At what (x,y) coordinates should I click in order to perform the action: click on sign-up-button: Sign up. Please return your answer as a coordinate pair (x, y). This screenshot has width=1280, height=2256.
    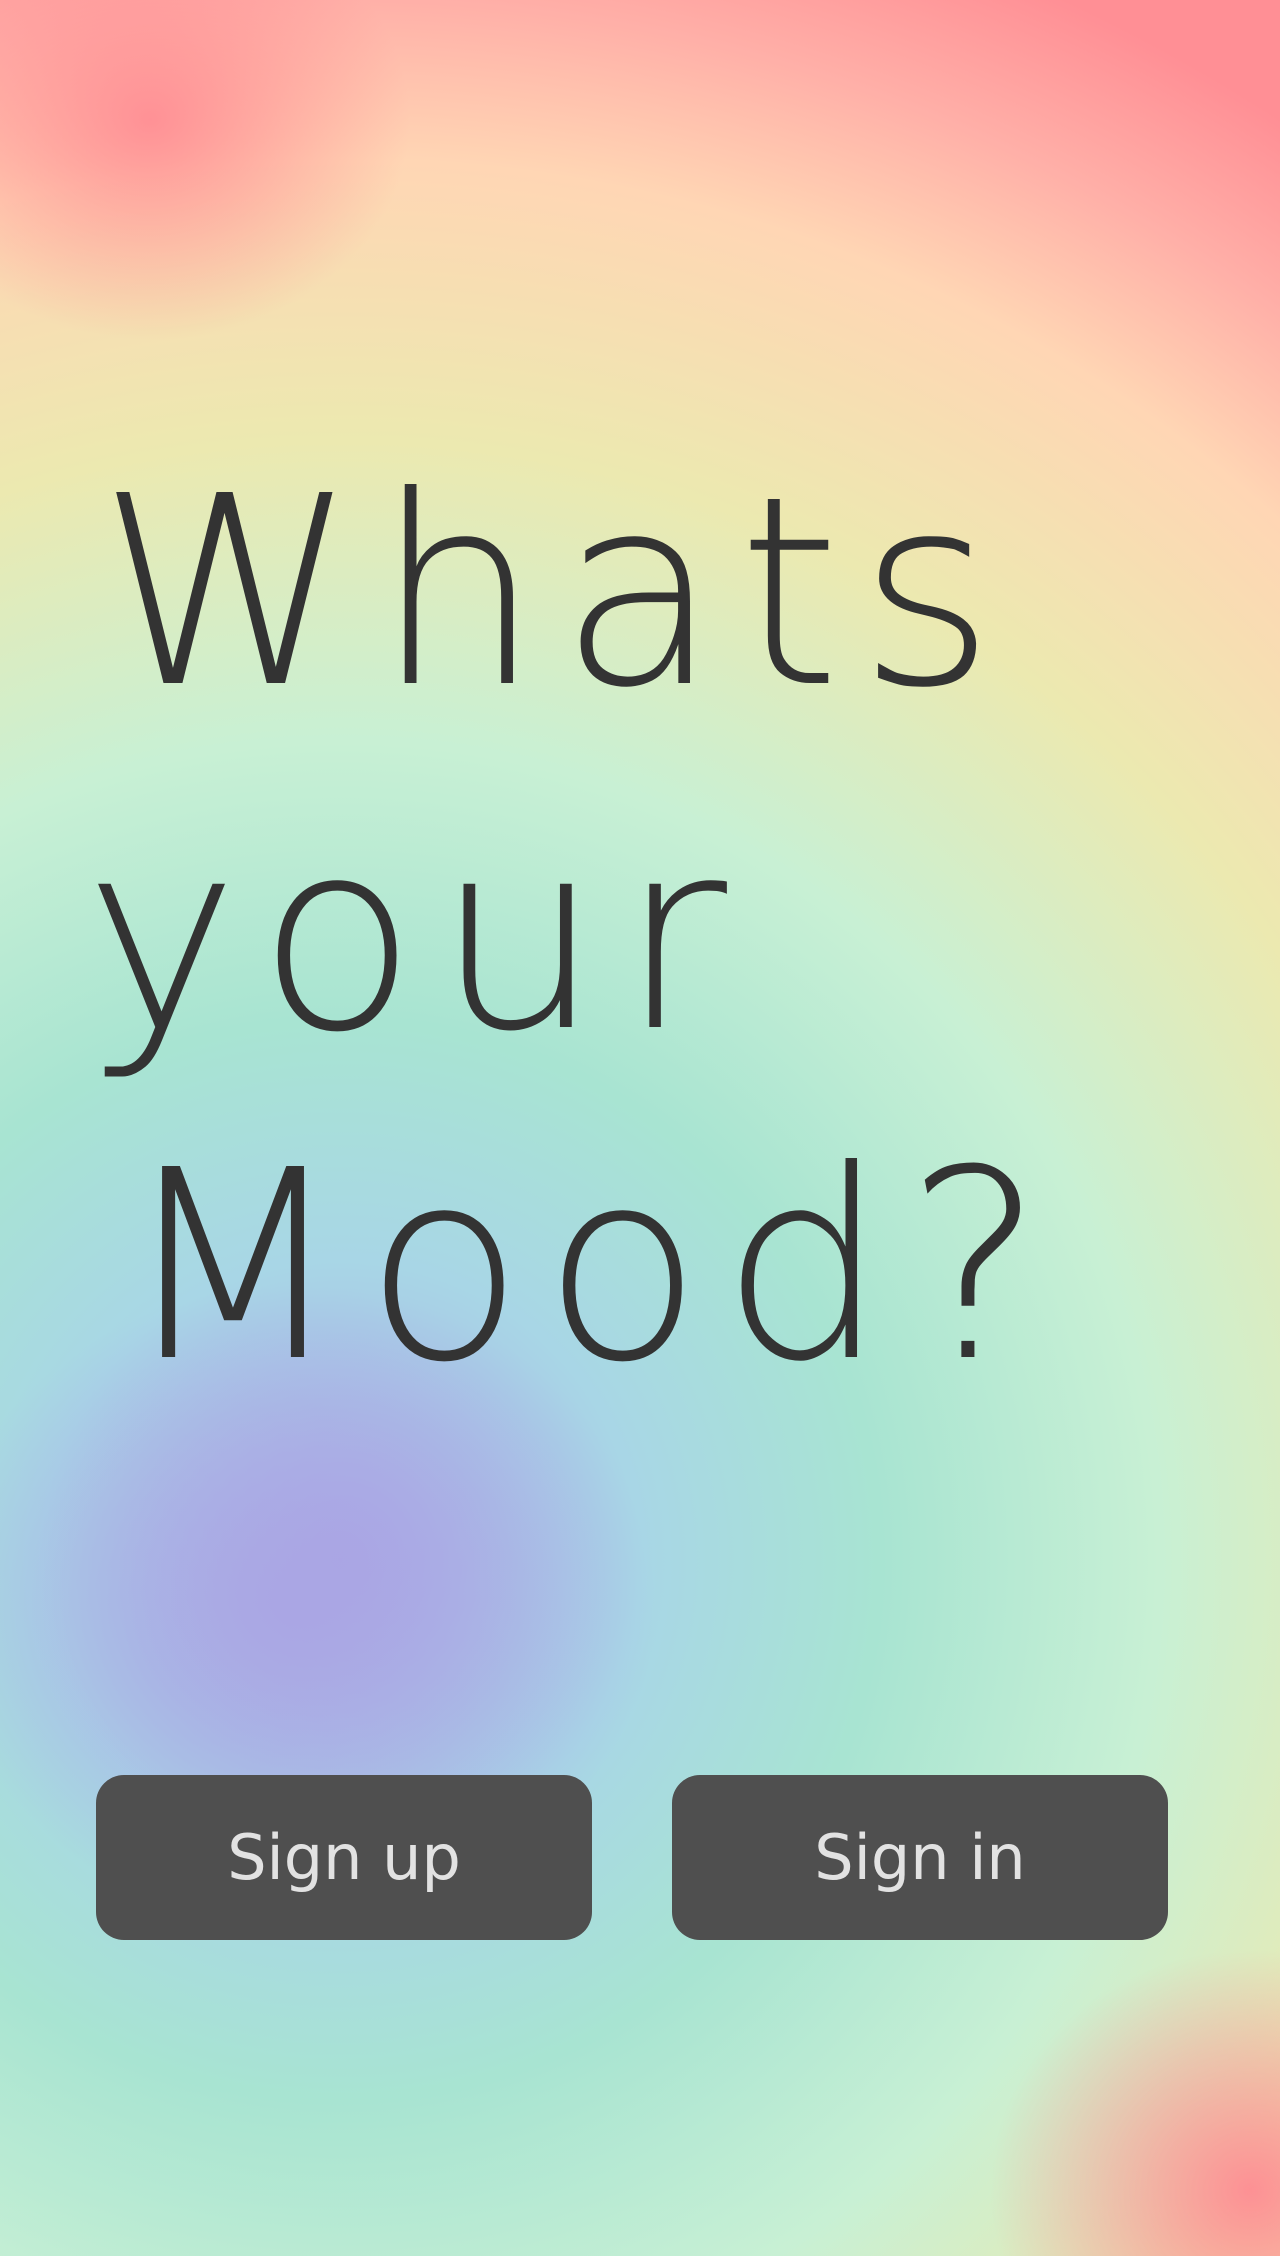
    Looking at the image, I should click on (344, 1857).